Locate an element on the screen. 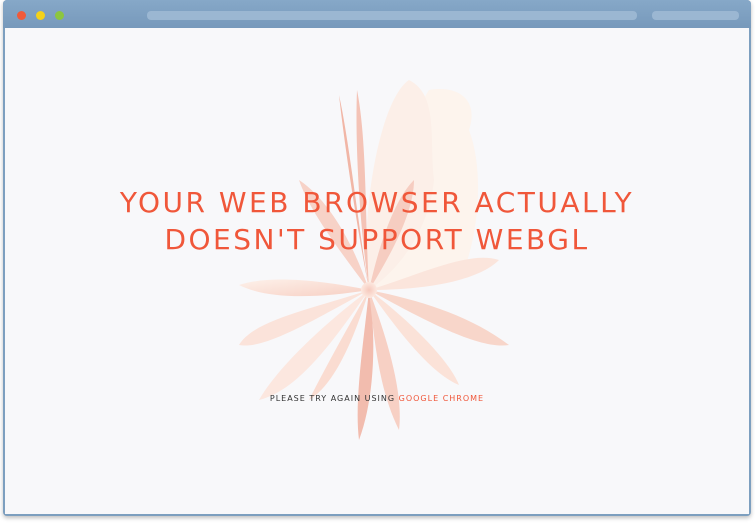 The image size is (755, 524). close-window-button is located at coordinates (21, 15).